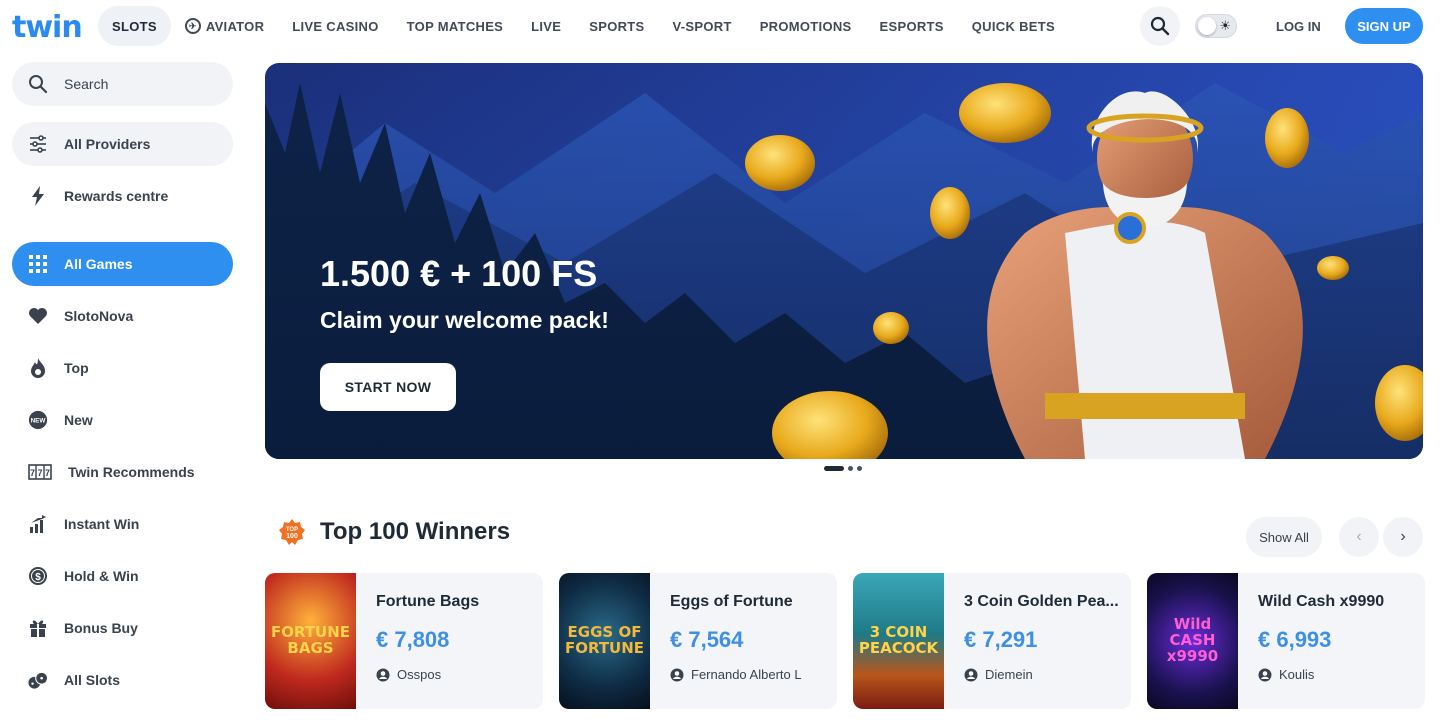 This screenshot has width=1440, height=720. I want to click on player-name: Diemein, so click(1009, 674).